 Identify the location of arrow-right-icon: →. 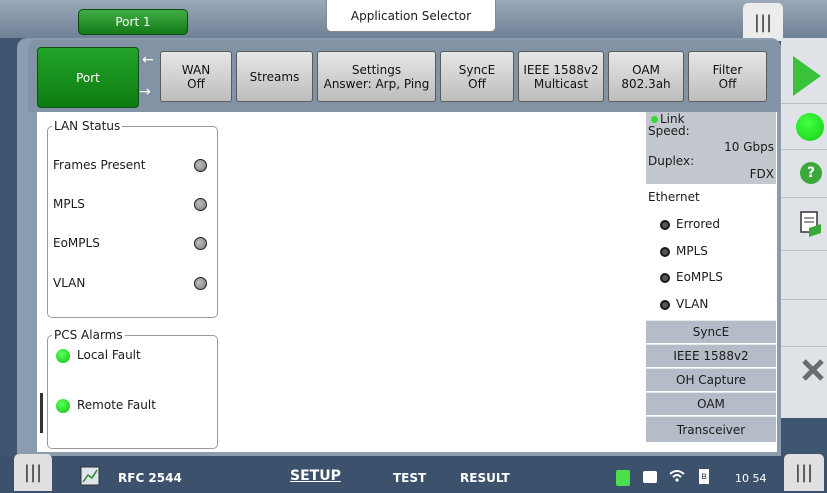
(145, 92).